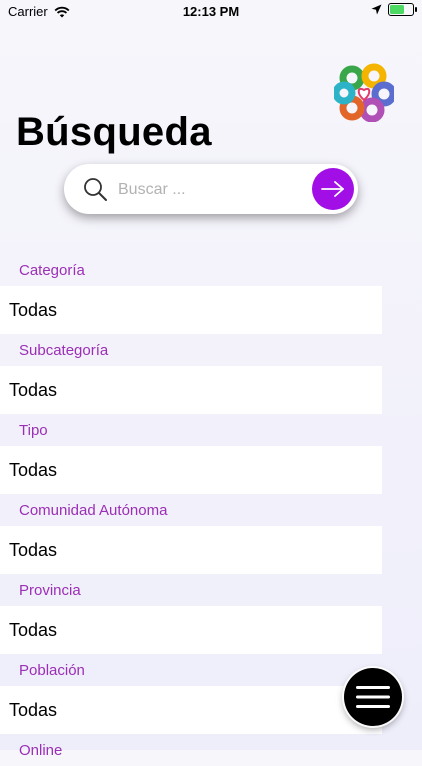 The height and width of the screenshot is (766, 422). I want to click on filter-label-tipo: Tipo, so click(33, 430).